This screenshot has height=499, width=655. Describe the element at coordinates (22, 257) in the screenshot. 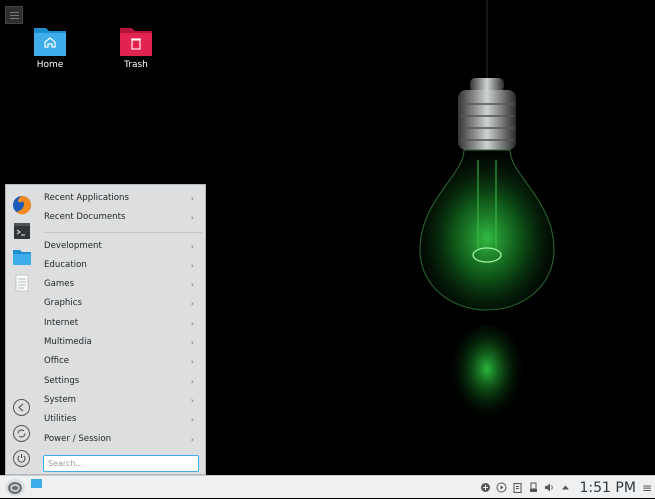

I see `file-manager-icon` at that location.